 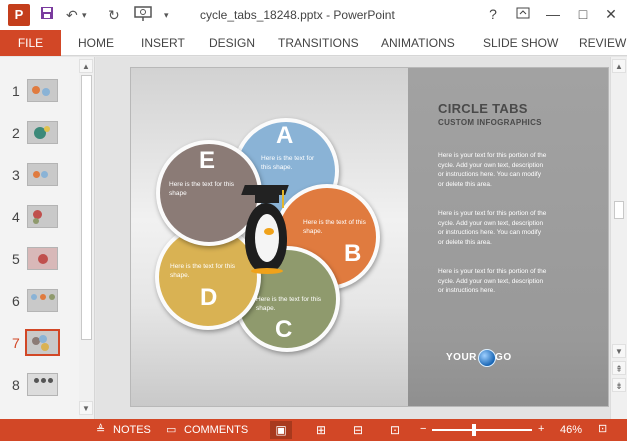 I want to click on tab-design: DESIGN, so click(x=232, y=43).